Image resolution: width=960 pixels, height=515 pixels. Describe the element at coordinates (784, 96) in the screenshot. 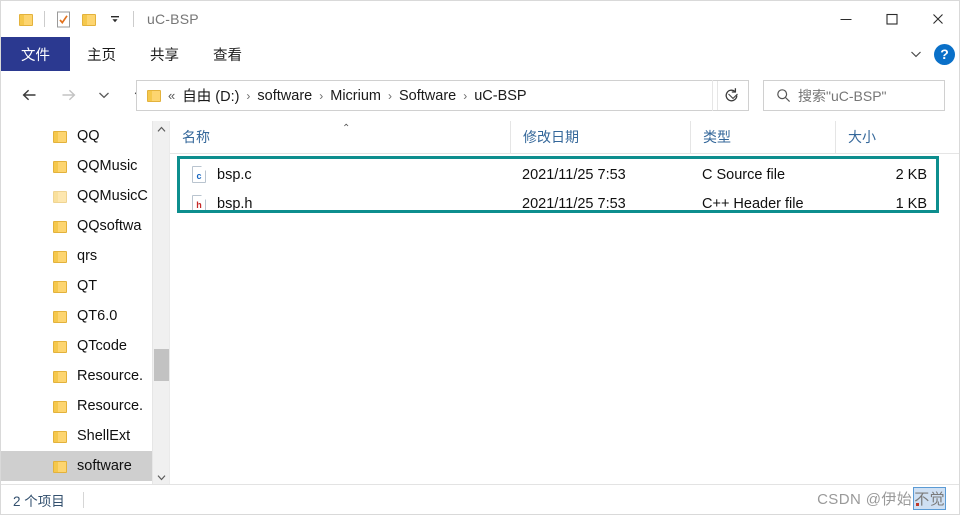

I see `search-icon` at that location.